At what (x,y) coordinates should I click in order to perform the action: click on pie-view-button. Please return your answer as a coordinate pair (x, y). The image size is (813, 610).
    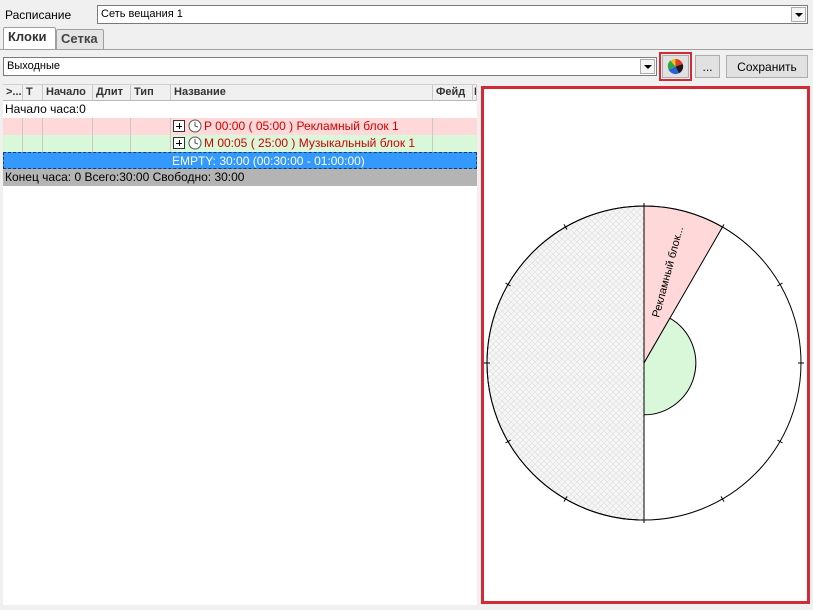
    Looking at the image, I should click on (675, 66).